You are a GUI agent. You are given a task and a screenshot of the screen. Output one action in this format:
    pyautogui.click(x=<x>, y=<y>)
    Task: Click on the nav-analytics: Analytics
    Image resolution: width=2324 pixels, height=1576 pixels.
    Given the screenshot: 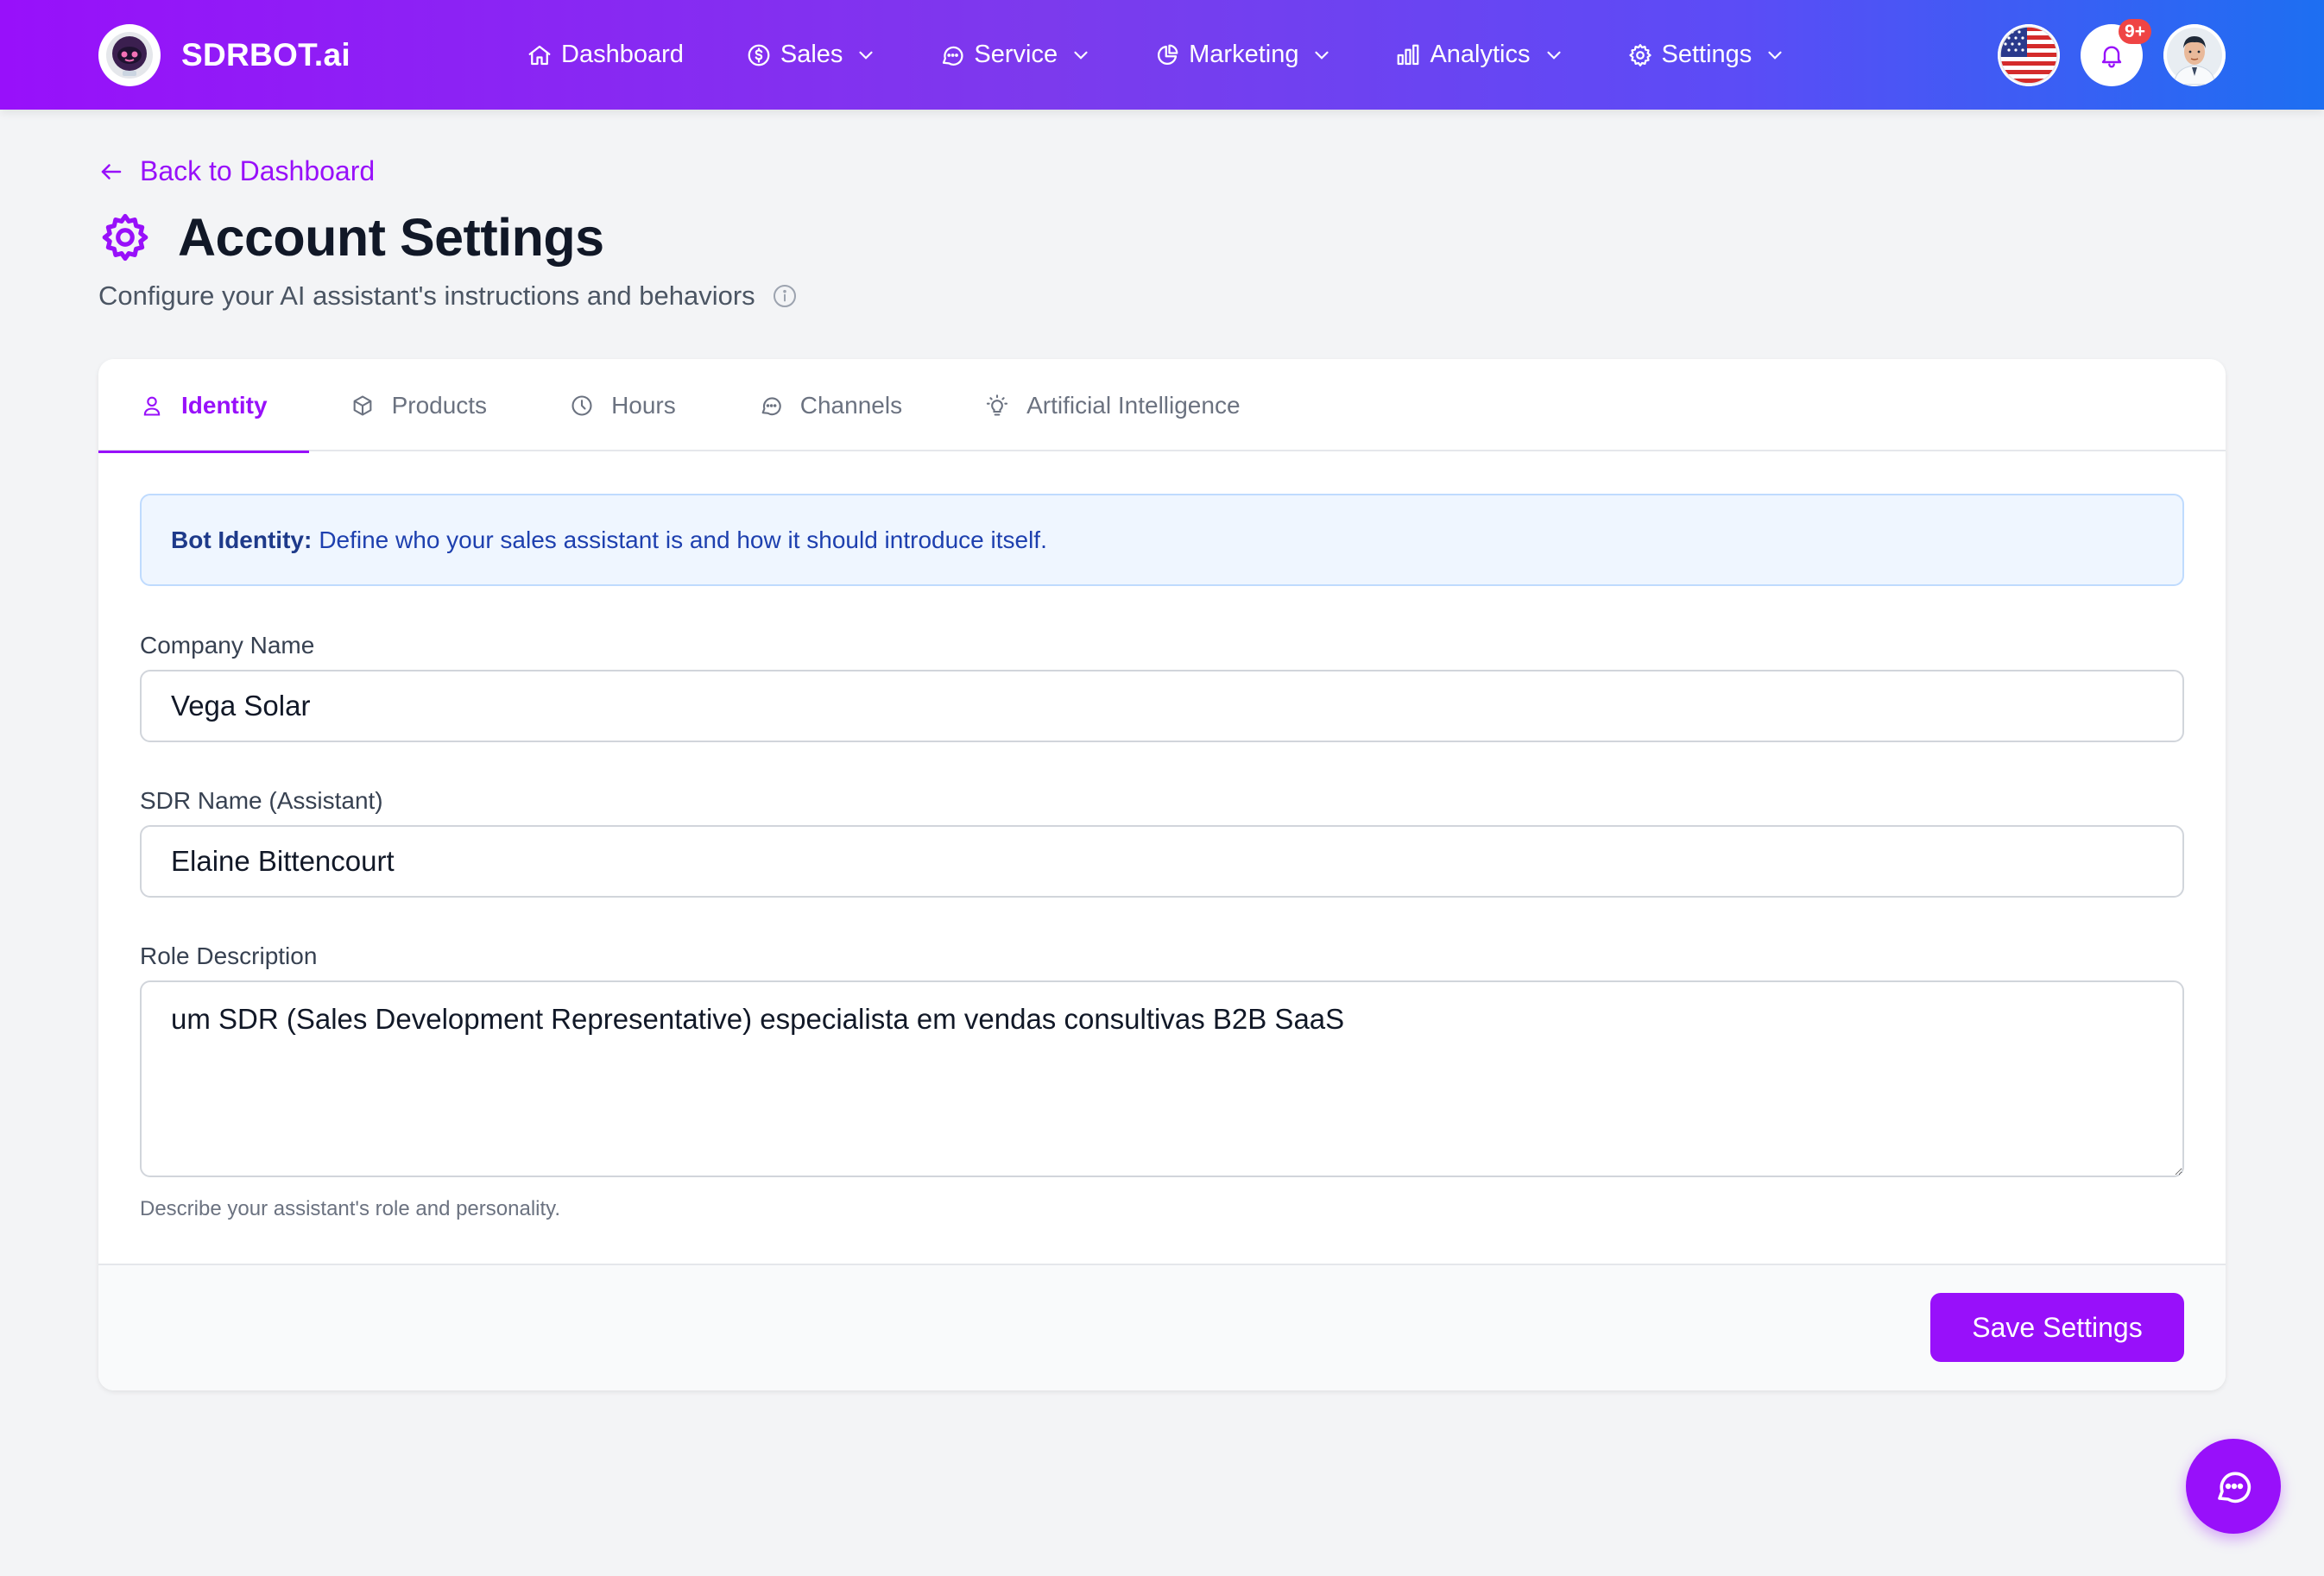 What is the action you would take?
    pyautogui.click(x=1479, y=55)
    